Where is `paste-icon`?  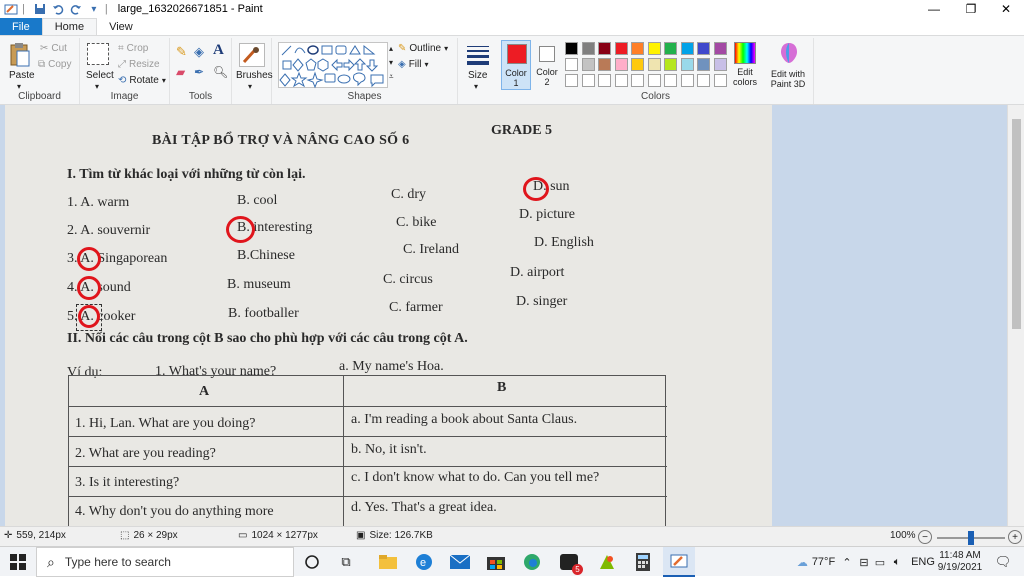
paste-icon is located at coordinates (20, 55).